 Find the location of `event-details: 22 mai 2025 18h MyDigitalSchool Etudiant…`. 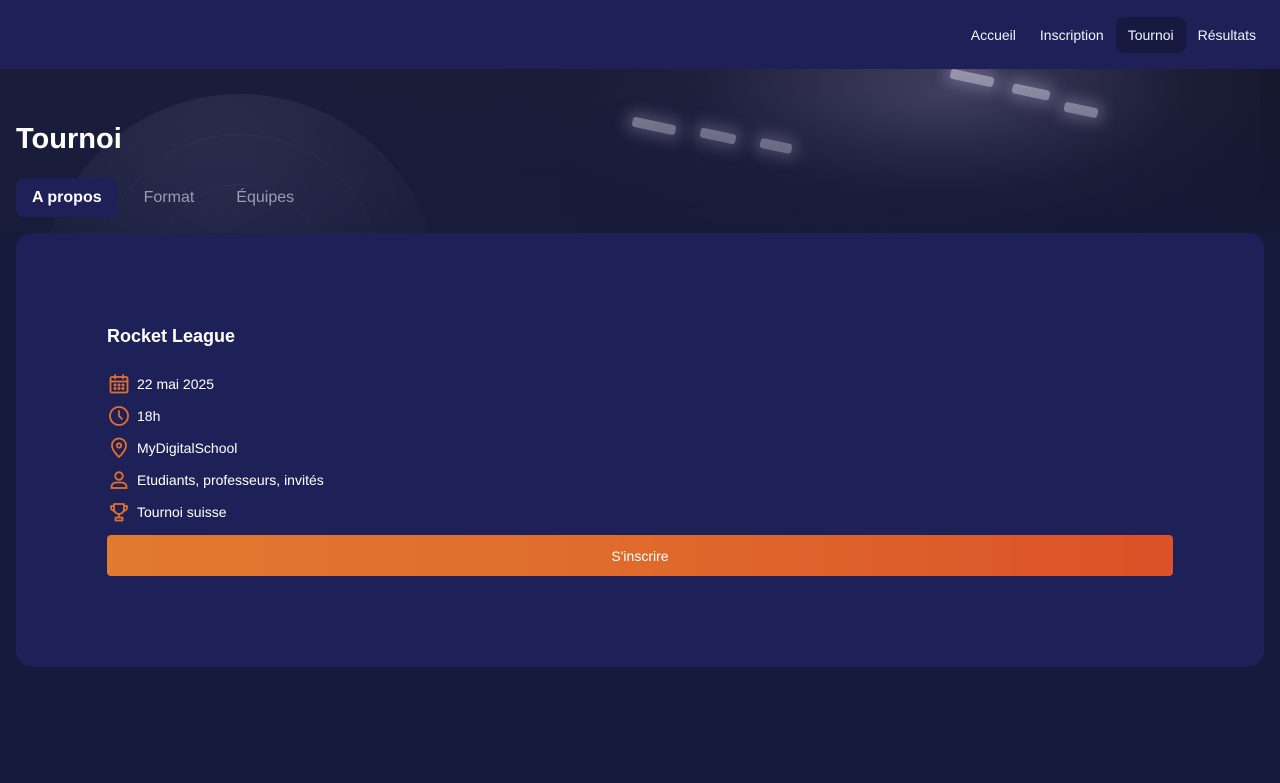

event-details: 22 mai 2025 18h MyDigitalSchool Etudiant… is located at coordinates (215, 448).